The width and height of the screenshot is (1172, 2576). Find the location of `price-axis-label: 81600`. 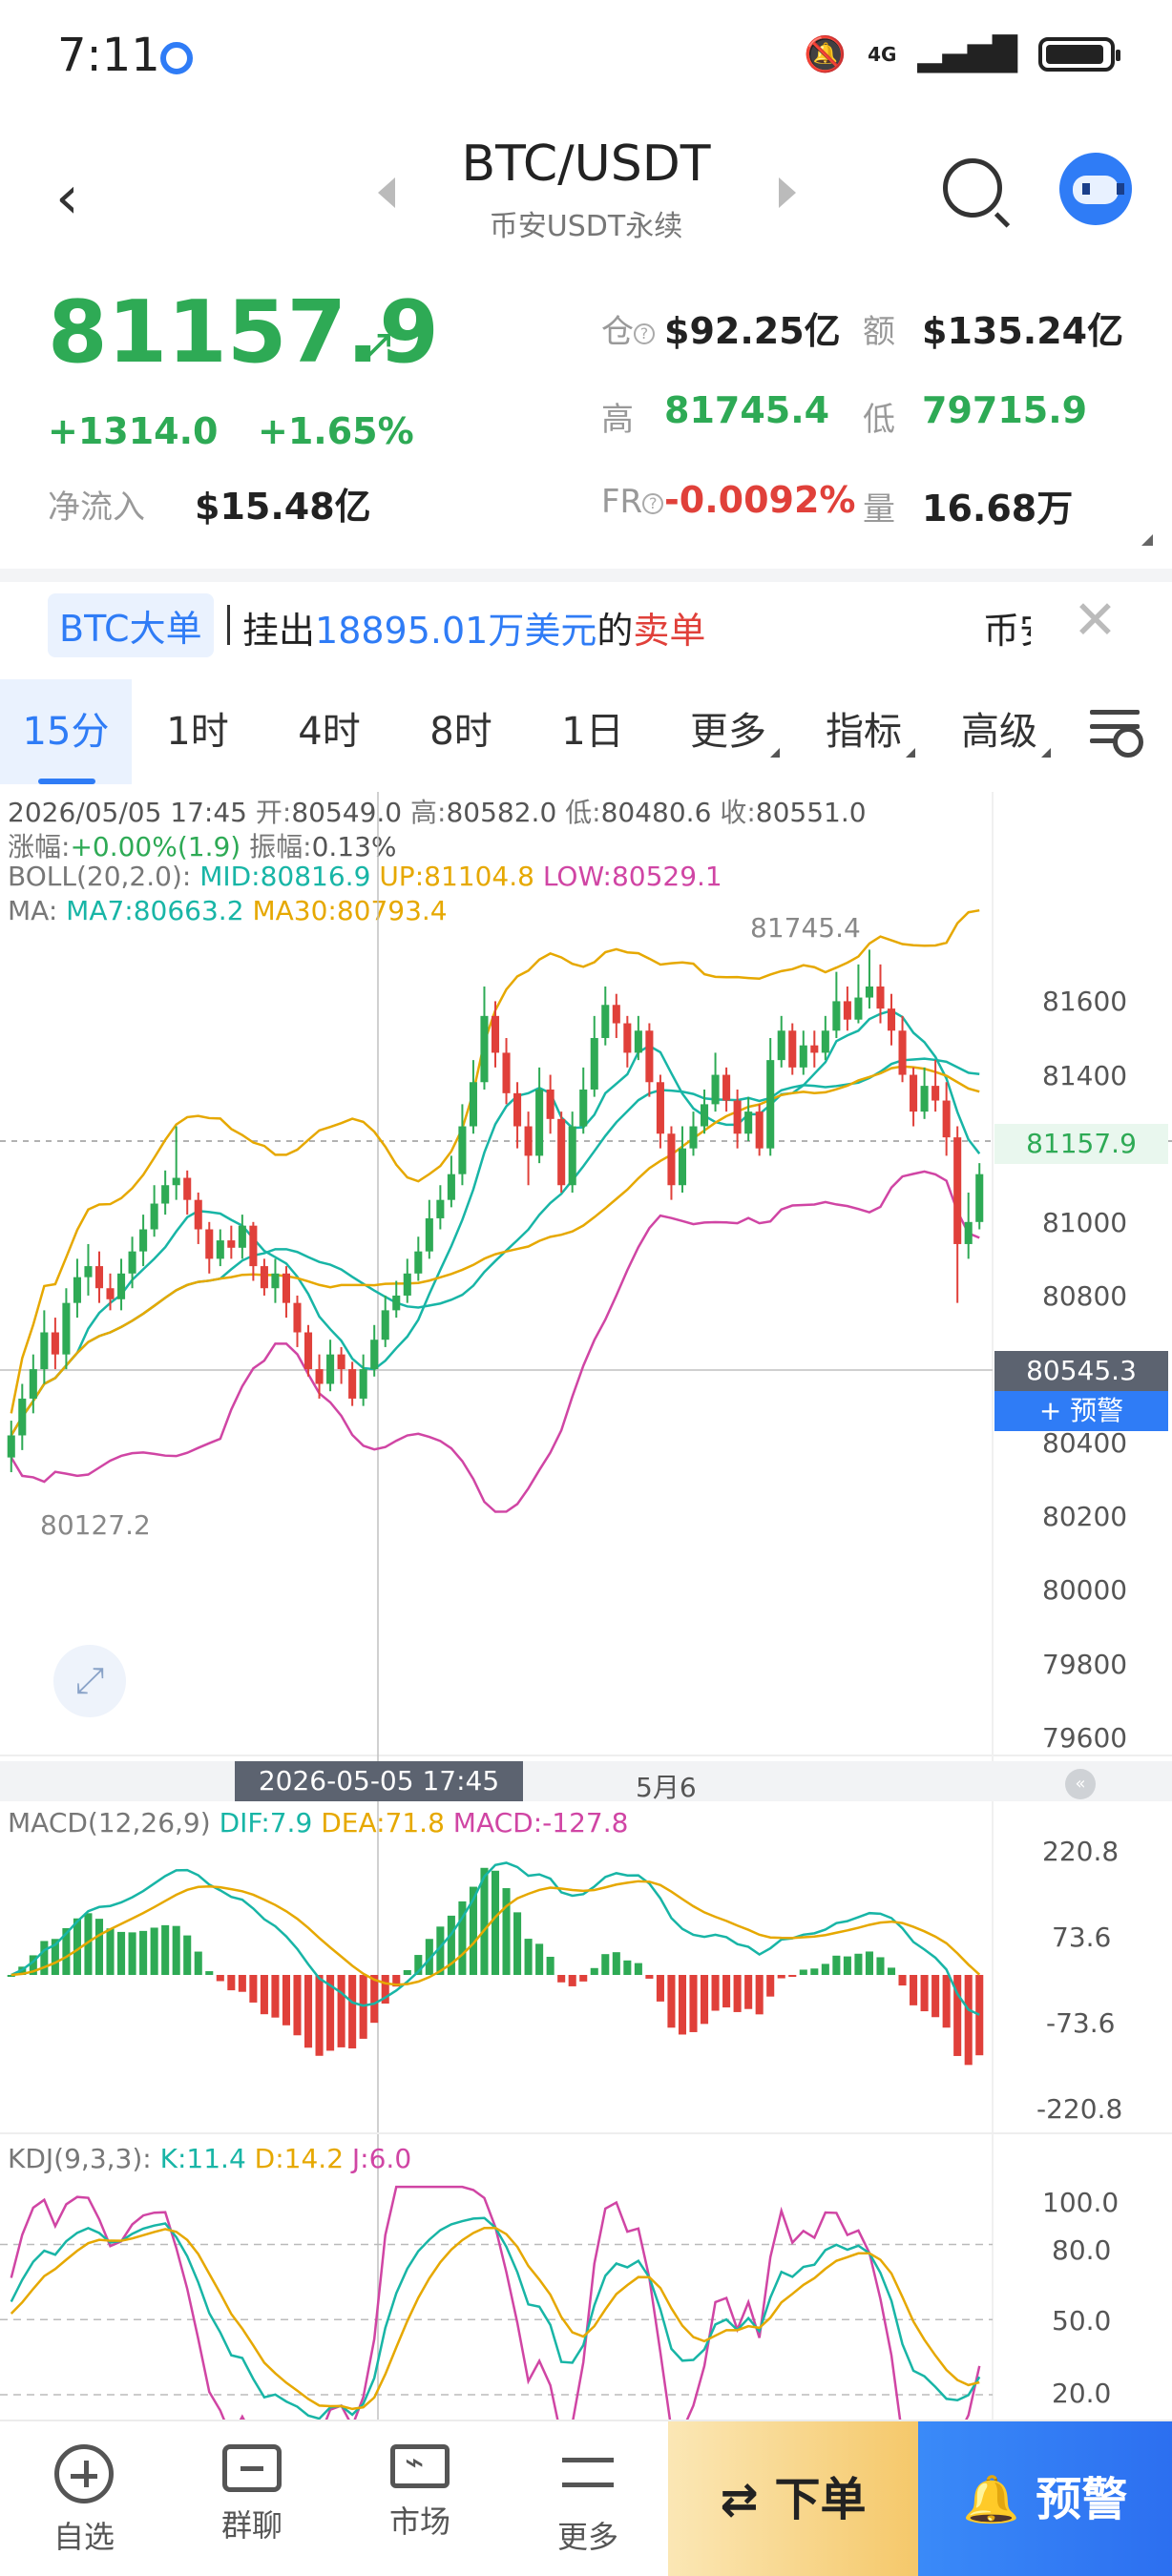

price-axis-label: 81600 is located at coordinates (1085, 1002).